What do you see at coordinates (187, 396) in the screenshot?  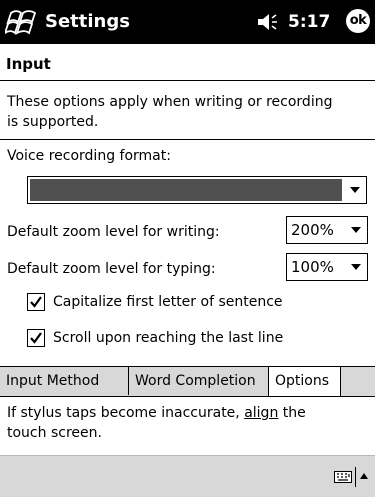 I see `tabs-bottom-divider` at bounding box center [187, 396].